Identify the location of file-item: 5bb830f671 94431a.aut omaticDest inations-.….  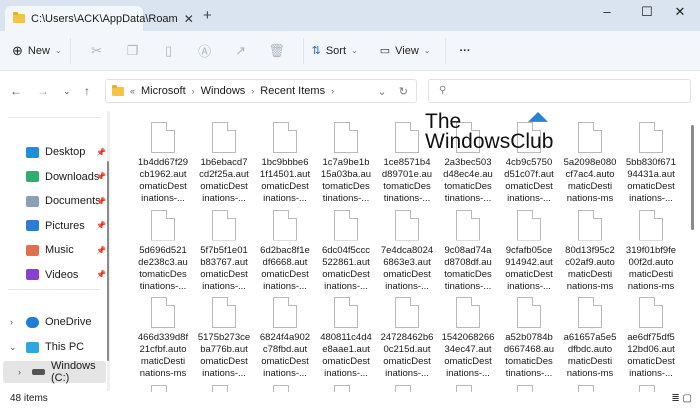
(651, 163).